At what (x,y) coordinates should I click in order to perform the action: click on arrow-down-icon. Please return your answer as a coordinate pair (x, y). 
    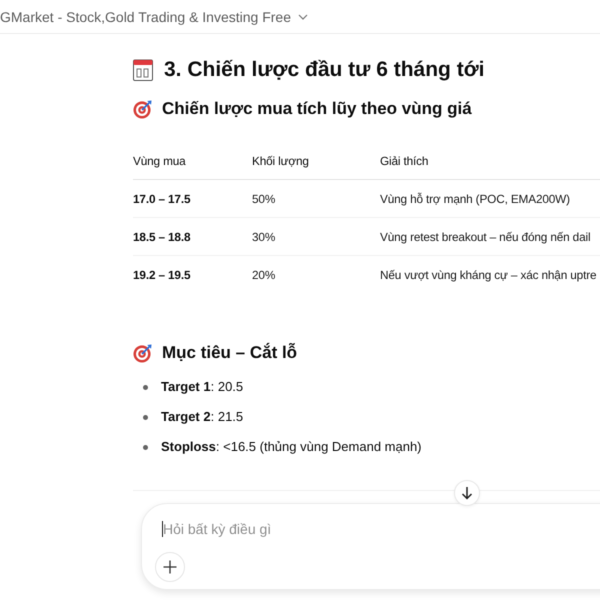
    Looking at the image, I should click on (467, 493).